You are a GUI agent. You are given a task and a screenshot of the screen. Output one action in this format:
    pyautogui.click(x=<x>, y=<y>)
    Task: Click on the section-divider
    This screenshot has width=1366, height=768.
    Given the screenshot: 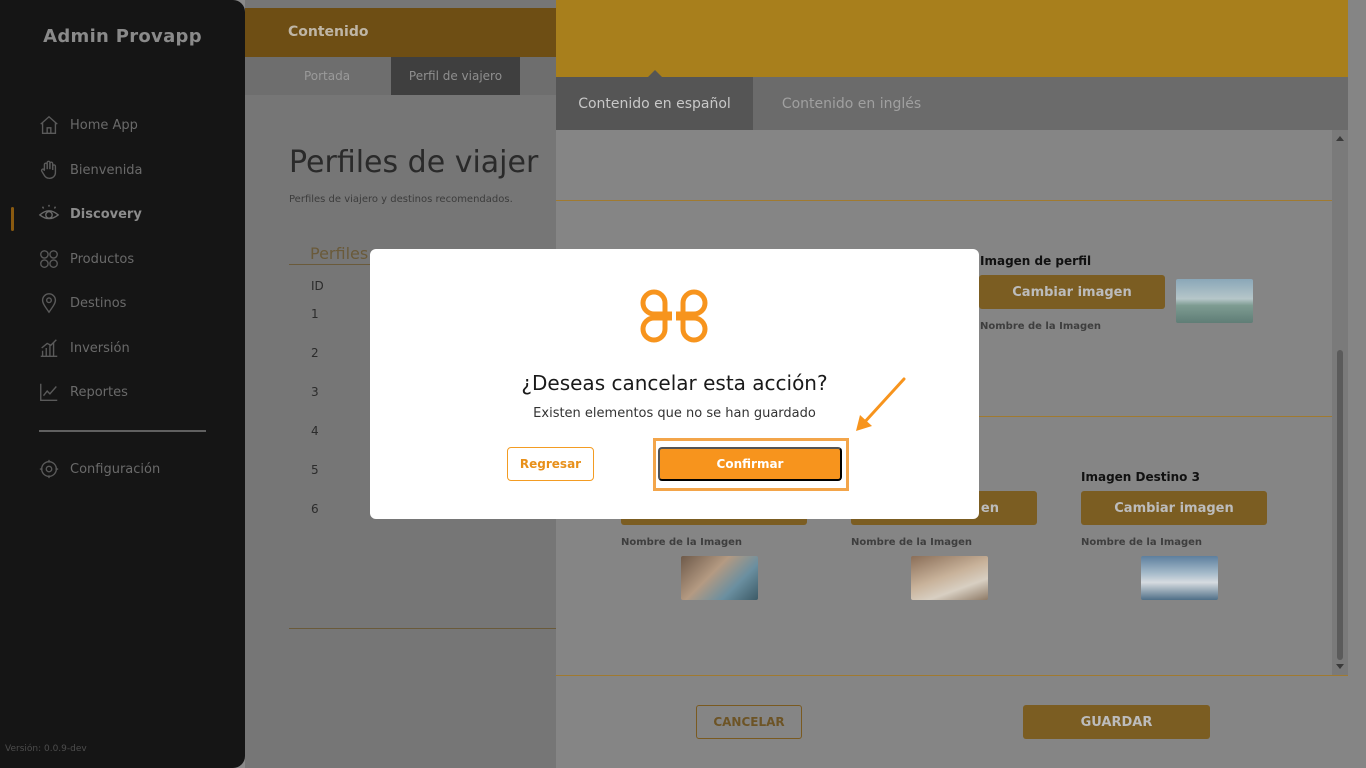 What is the action you would take?
    pyautogui.click(x=944, y=200)
    